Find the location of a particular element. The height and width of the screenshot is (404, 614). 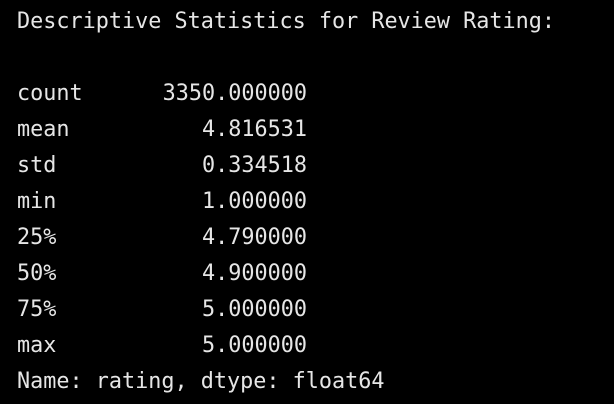

stat-row-max: max 5.000000 is located at coordinates (315, 346).